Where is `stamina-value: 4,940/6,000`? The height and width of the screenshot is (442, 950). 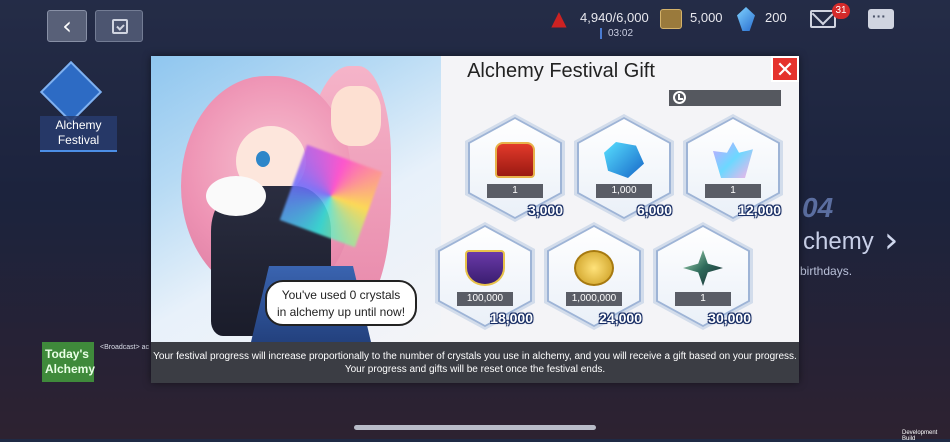
stamina-value: 4,940/6,000 is located at coordinates (614, 17).